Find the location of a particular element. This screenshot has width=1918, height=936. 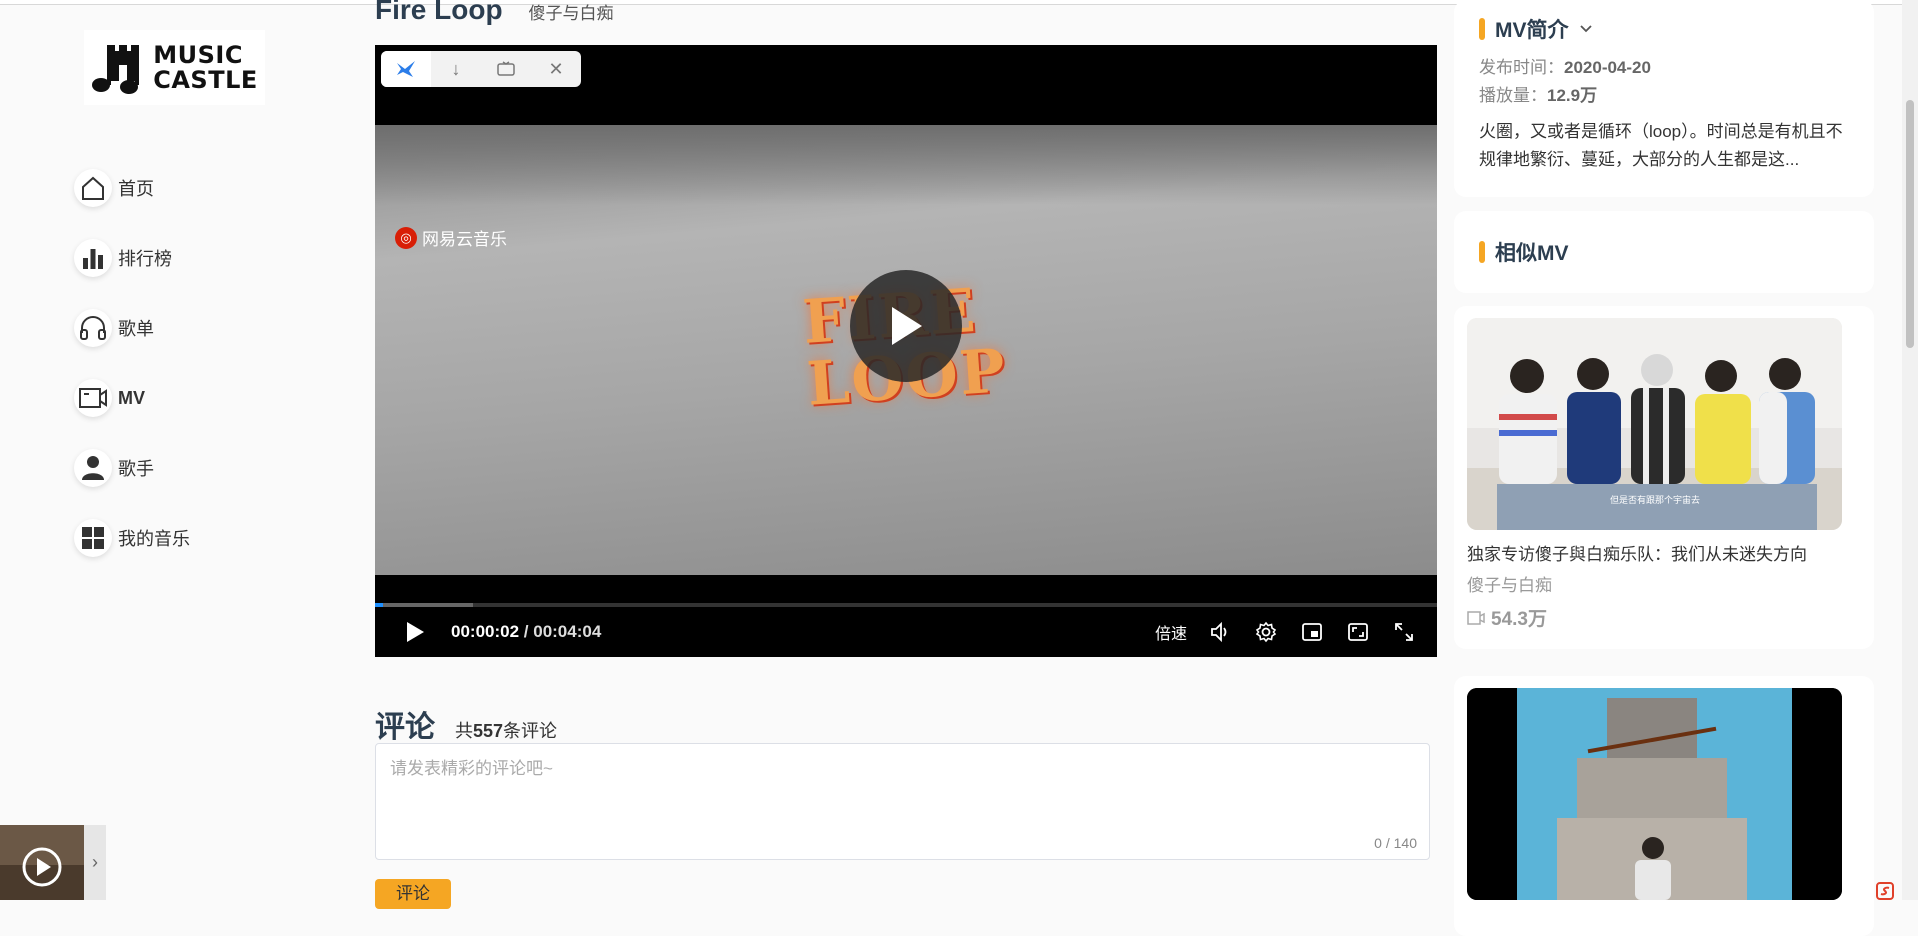

char-counter: 0 / 140 is located at coordinates (1395, 843).